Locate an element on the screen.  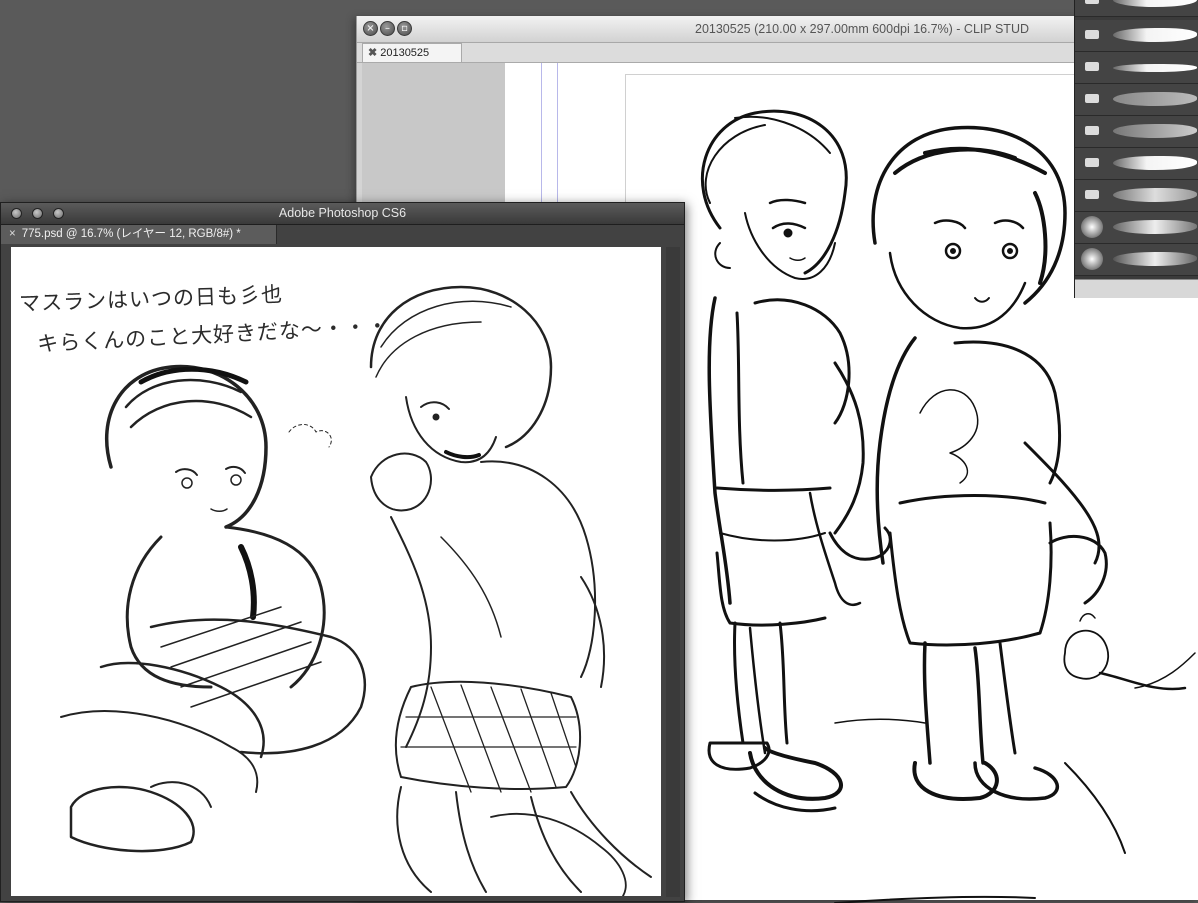
clip-studio-tab-label: 20130525 is located at coordinates (405, 53).